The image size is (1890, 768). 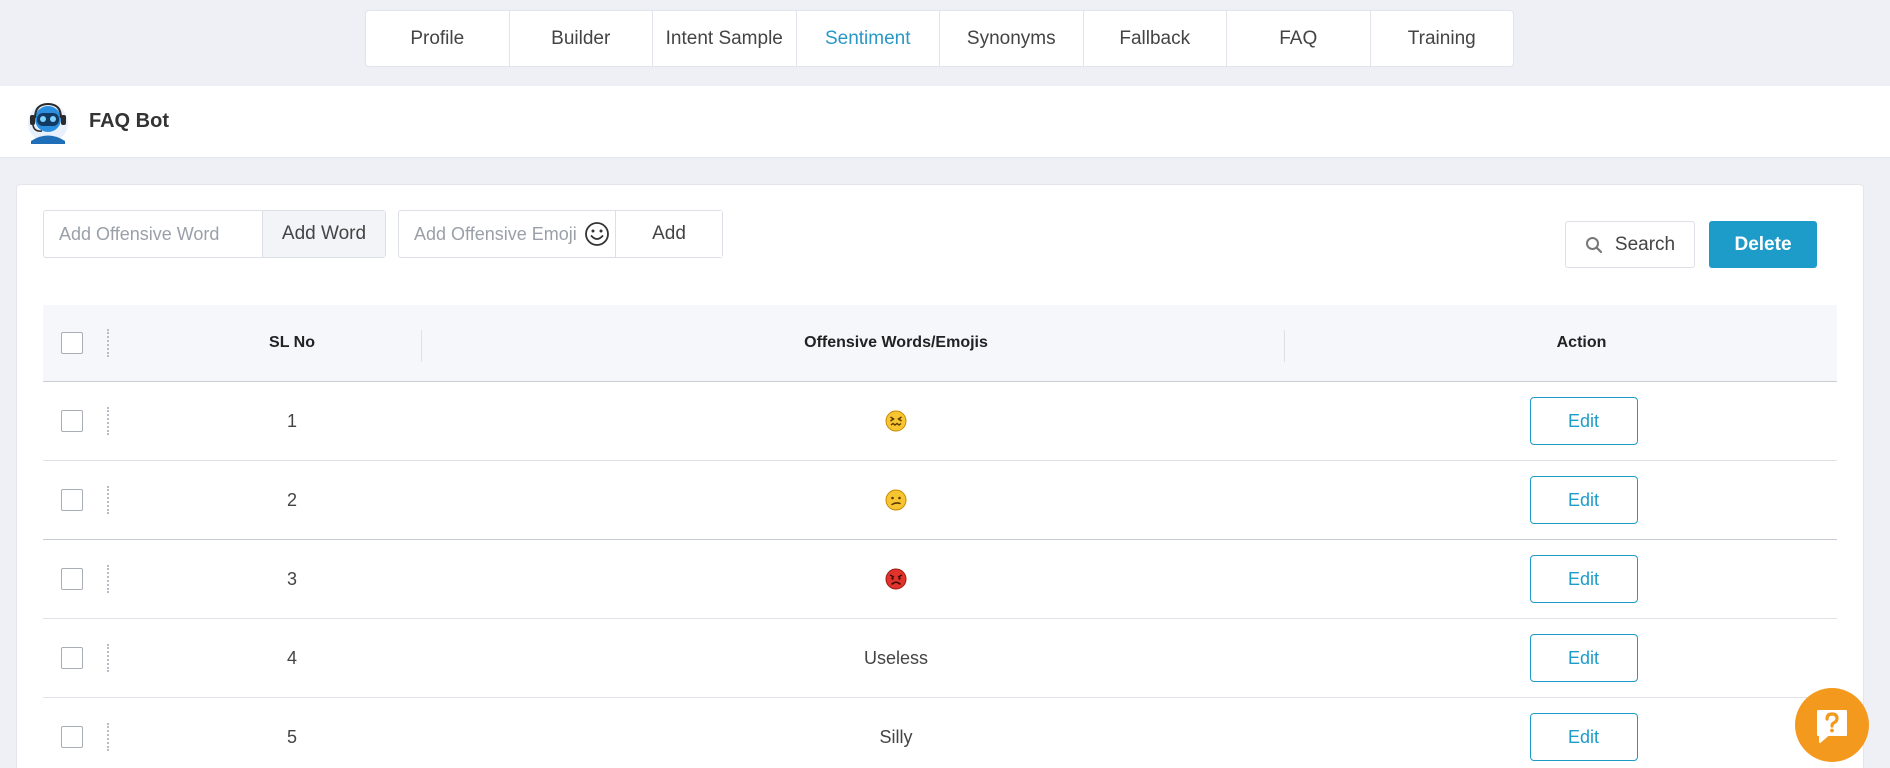 I want to click on tab-builder: Builder, so click(x=581, y=38).